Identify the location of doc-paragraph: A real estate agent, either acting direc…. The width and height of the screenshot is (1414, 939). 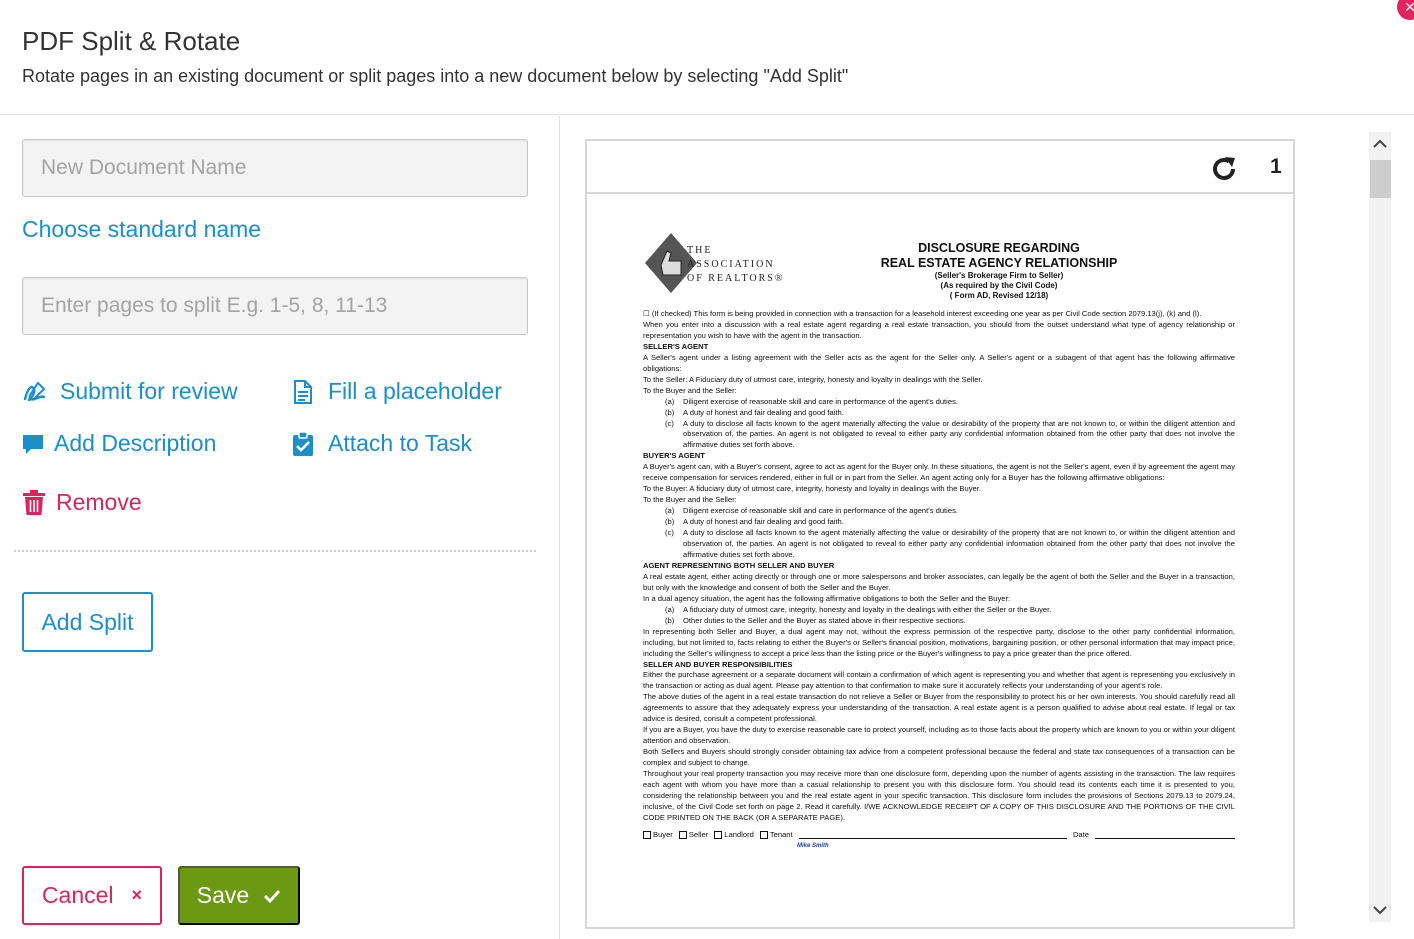
(939, 581).